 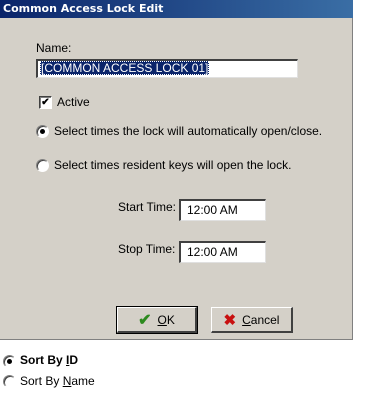 What do you see at coordinates (42, 131) in the screenshot?
I see `auto-open-radio` at bounding box center [42, 131].